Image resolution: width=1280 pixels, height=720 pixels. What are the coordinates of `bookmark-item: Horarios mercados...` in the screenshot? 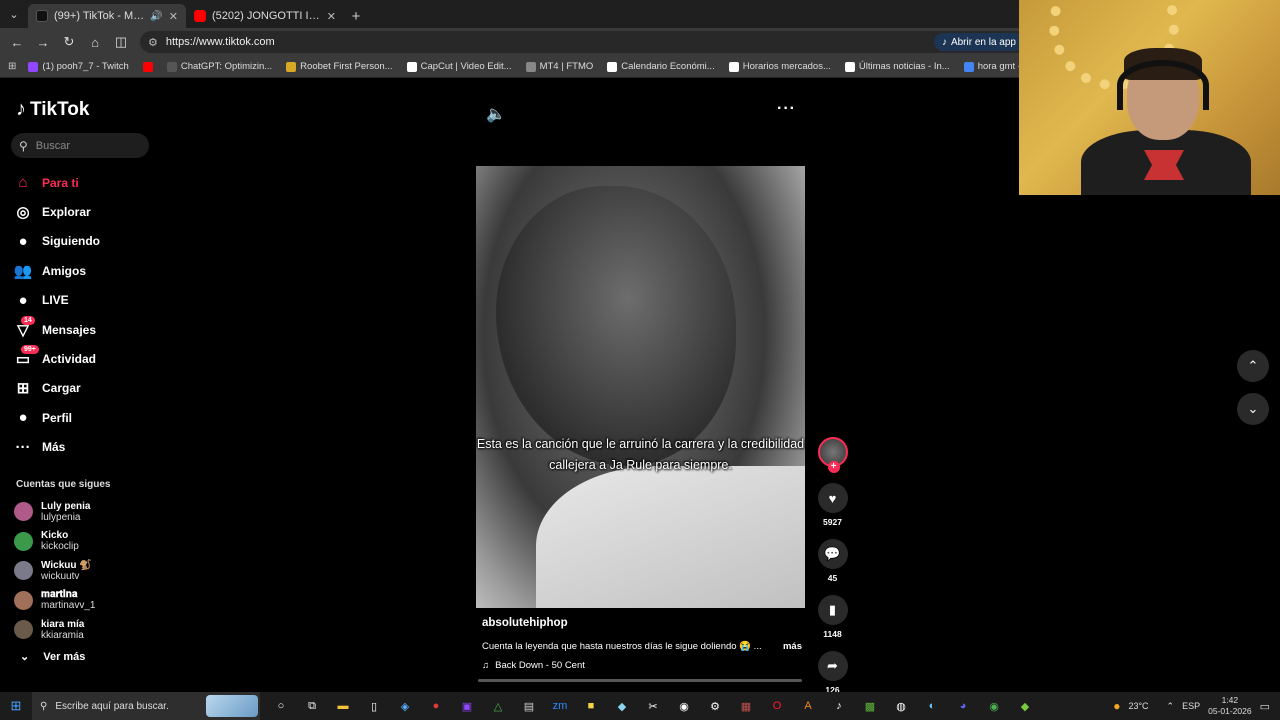 It's located at (780, 66).